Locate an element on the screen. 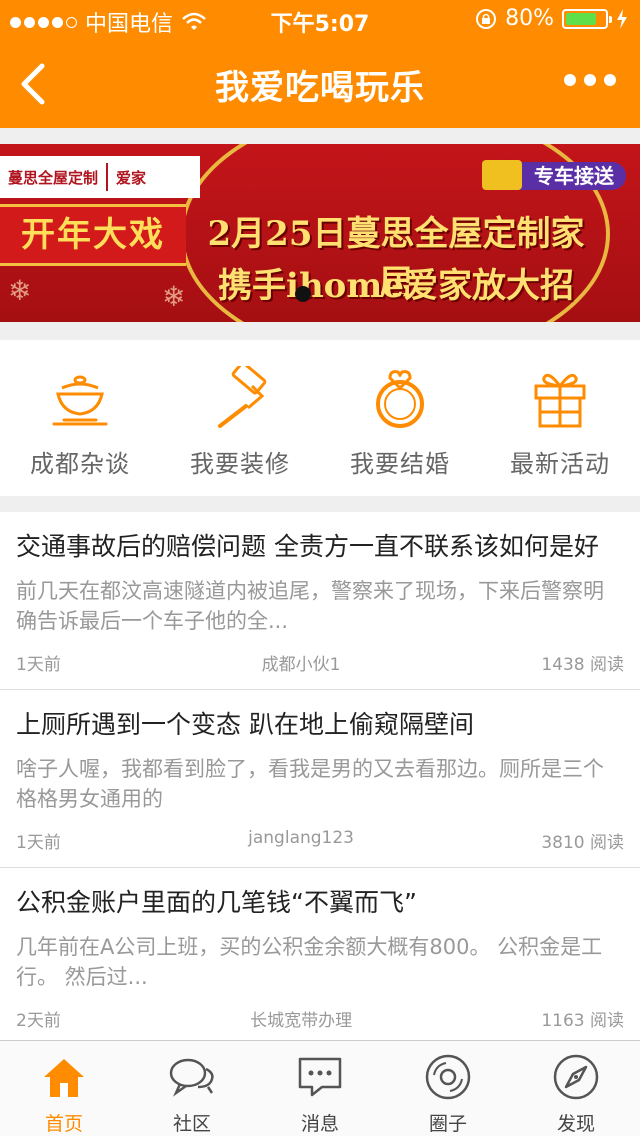 Image resolution: width=640 pixels, height=1136 pixels. message-icon is located at coordinates (320, 1077).